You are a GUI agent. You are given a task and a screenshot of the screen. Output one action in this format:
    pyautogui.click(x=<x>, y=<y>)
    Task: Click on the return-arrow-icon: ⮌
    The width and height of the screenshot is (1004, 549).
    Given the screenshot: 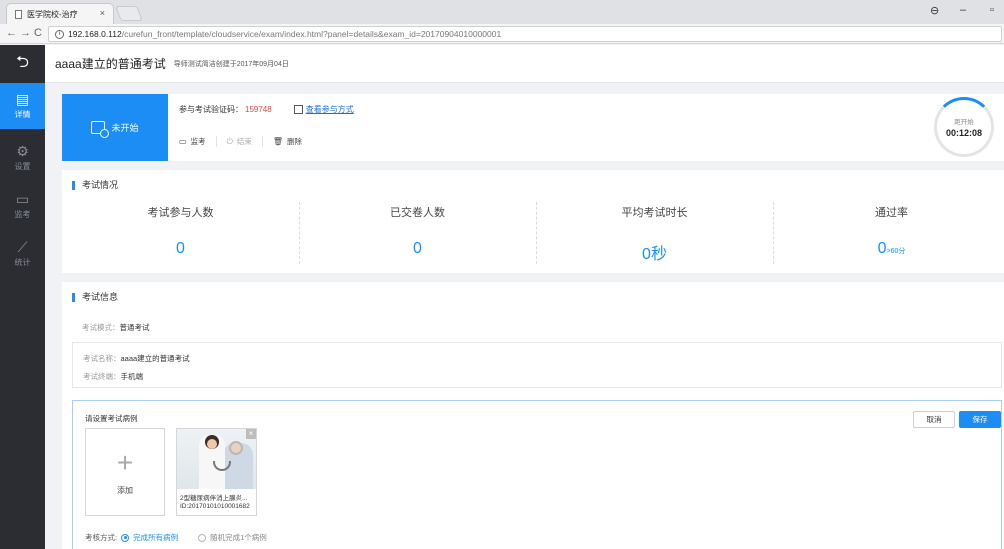 What is the action you would take?
    pyautogui.click(x=22, y=62)
    